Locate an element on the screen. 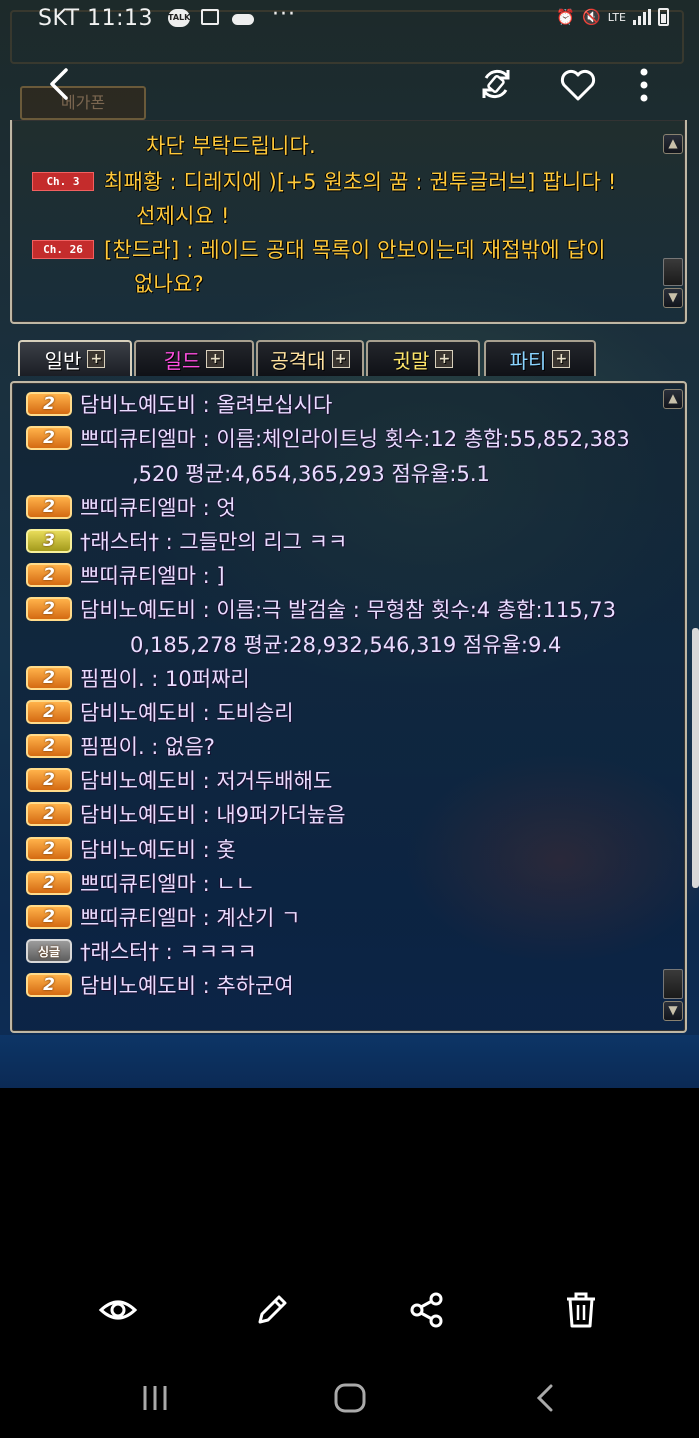  rotate-icon is located at coordinates (496, 84).